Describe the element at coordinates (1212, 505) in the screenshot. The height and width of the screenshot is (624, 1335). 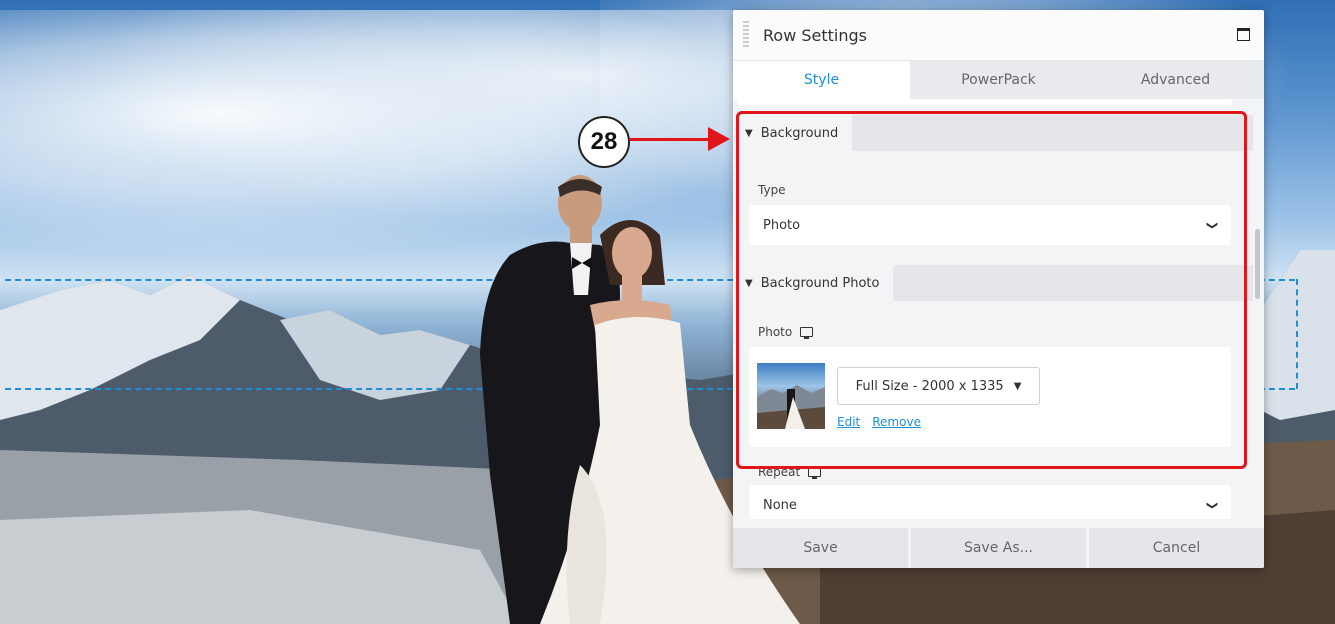
I see `chevron-down-icon: ❯` at that location.